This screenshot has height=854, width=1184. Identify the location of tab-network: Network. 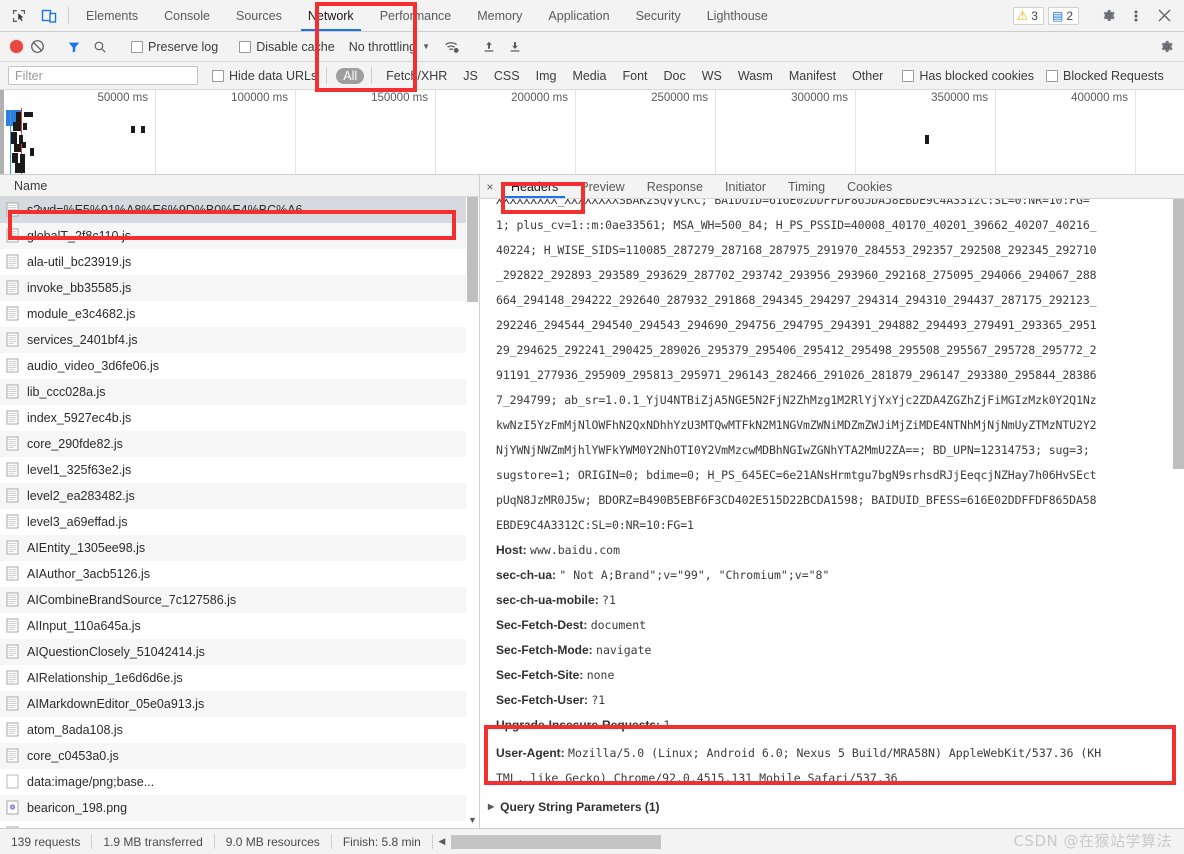
(331, 15).